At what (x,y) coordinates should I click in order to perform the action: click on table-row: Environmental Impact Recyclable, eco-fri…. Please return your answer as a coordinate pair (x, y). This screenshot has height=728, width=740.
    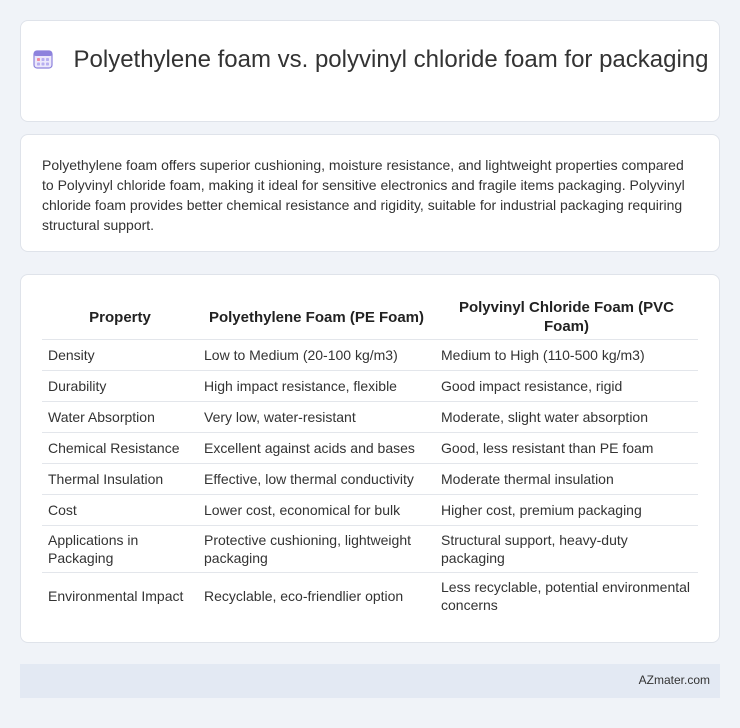
    Looking at the image, I should click on (370, 595).